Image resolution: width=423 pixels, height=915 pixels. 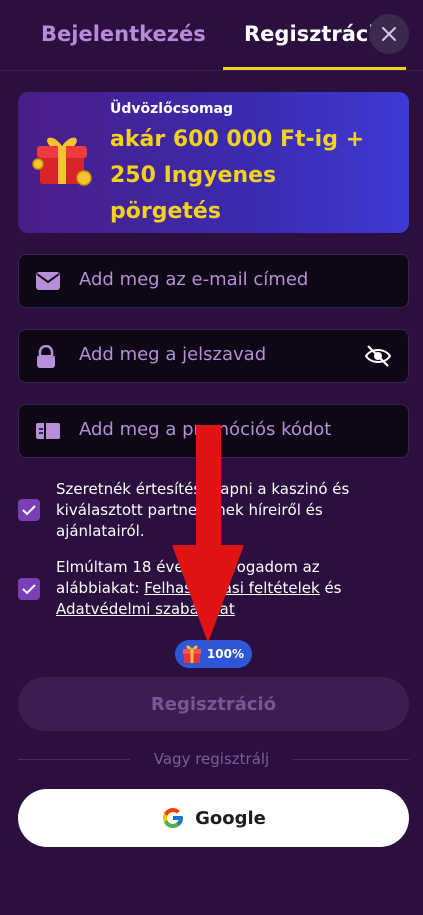 I want to click on eye-off-icon, so click(x=378, y=356).